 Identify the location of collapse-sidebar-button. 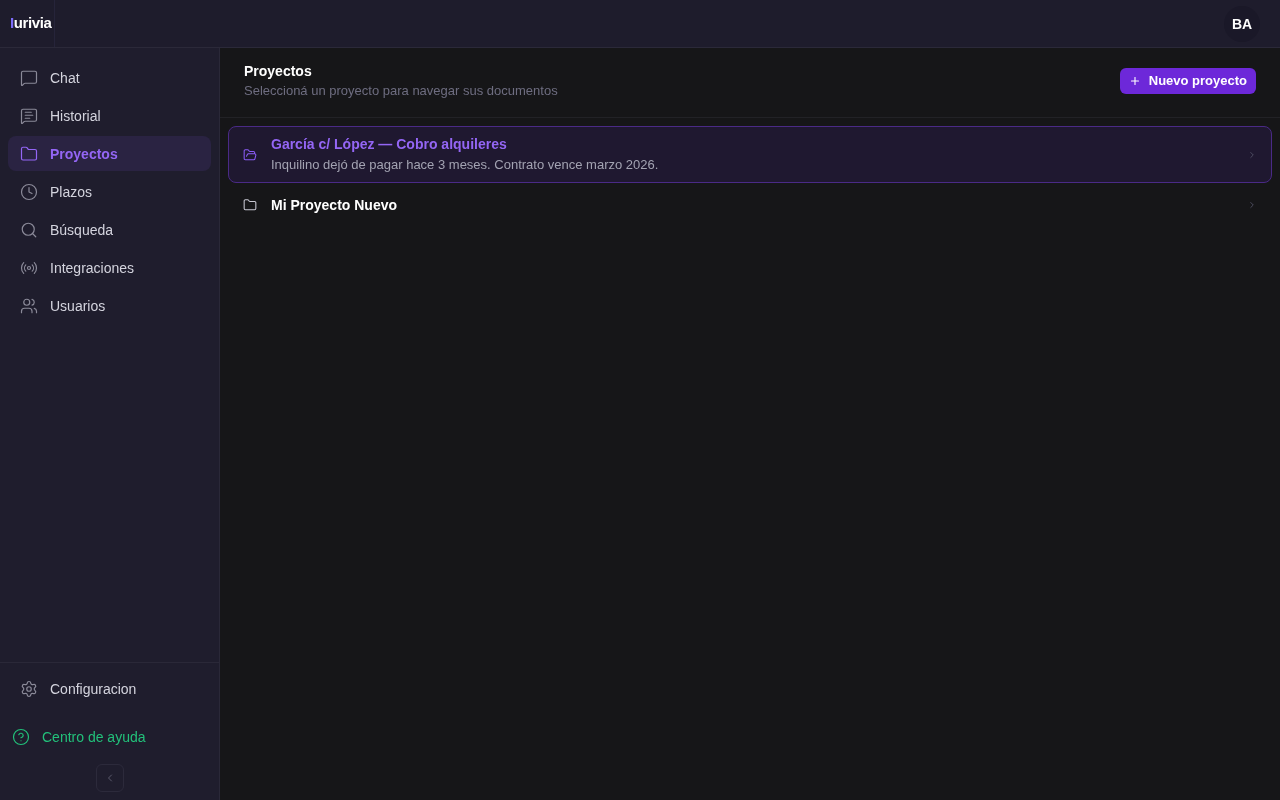
(109, 778).